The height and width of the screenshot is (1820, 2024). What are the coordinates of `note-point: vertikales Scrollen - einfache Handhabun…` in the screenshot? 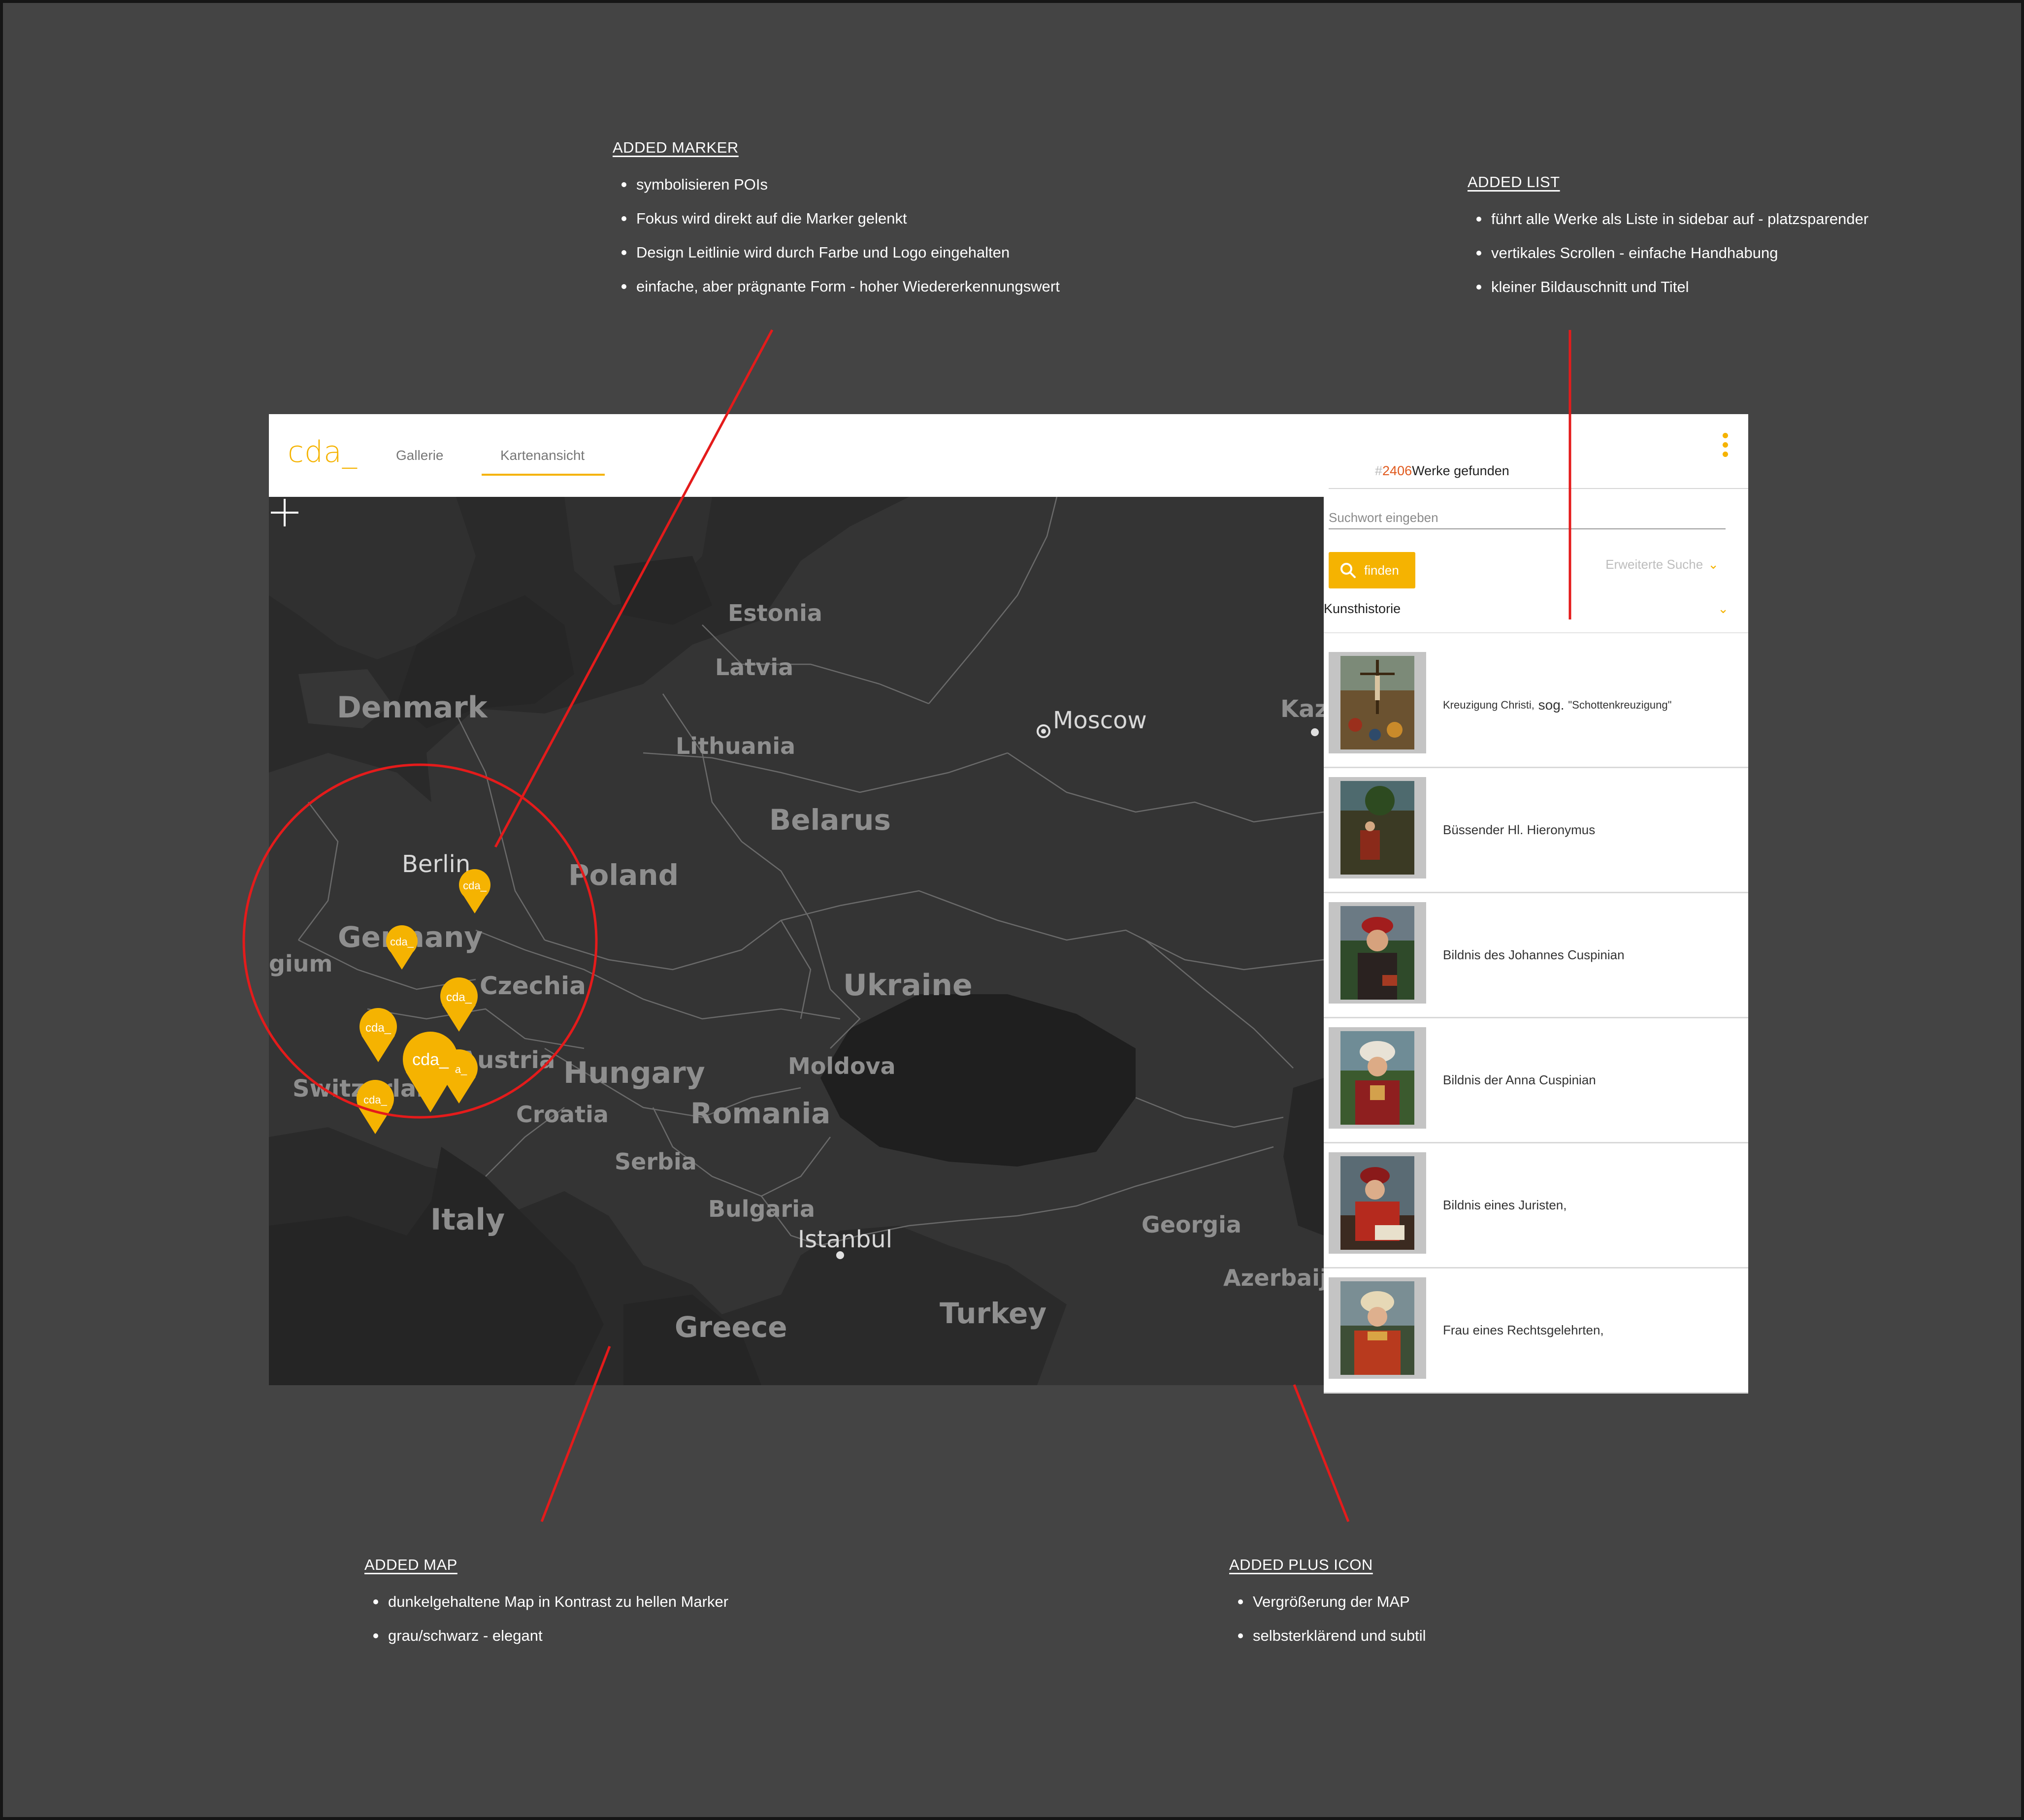 It's located at (1668, 253).